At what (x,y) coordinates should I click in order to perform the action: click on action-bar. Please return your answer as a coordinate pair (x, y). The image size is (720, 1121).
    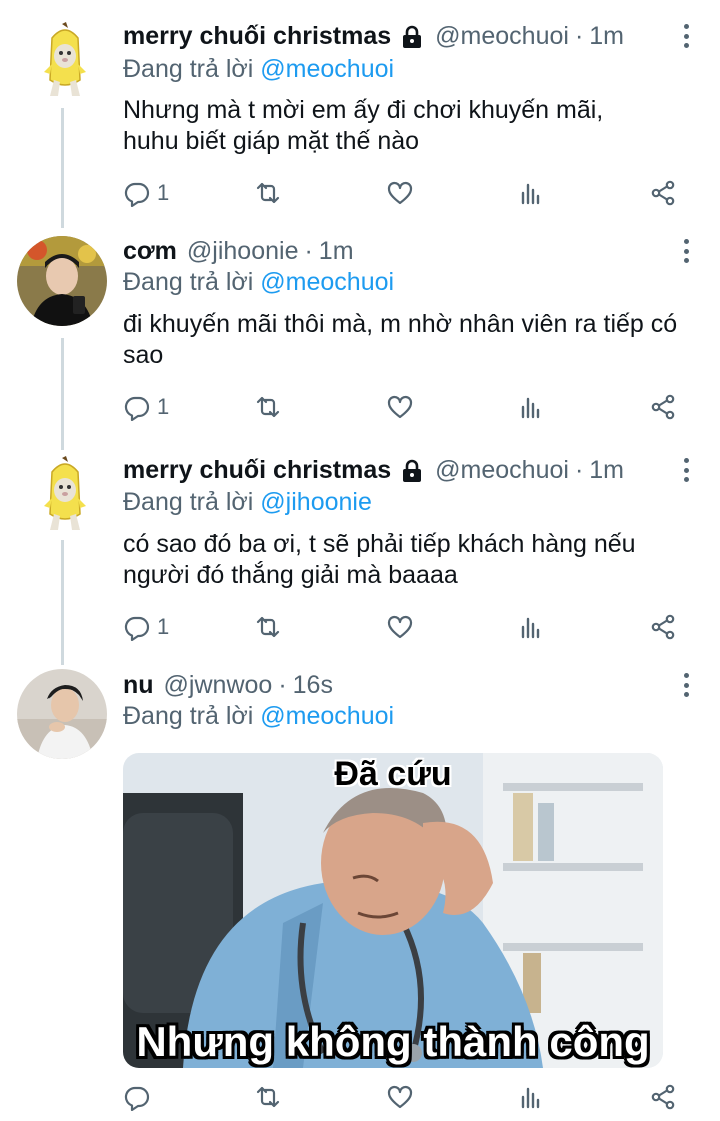
    Looking at the image, I should click on (403, 1097).